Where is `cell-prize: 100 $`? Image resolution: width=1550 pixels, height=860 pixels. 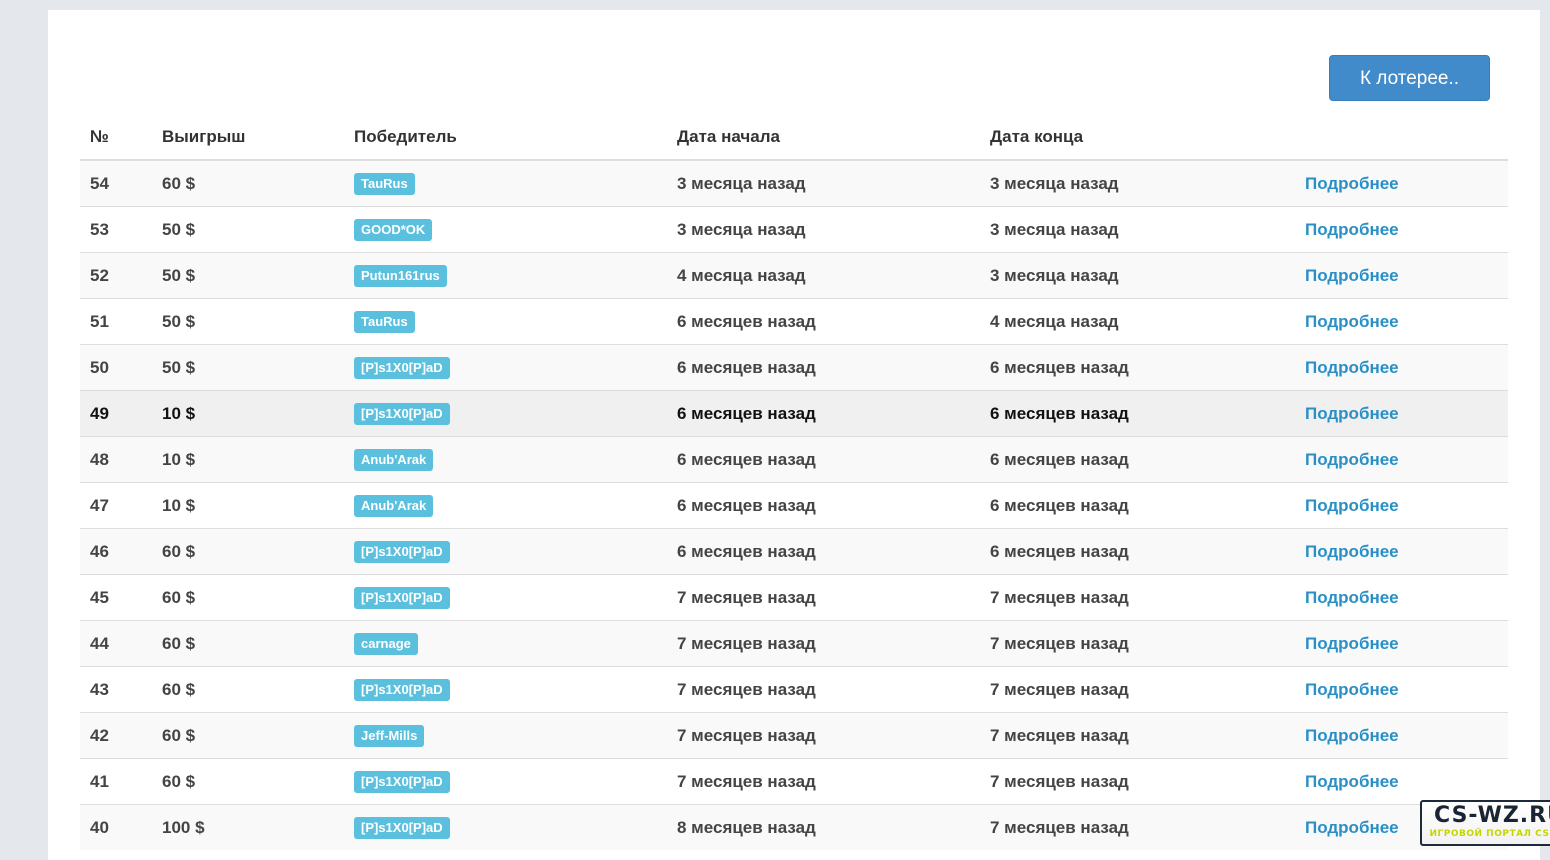
cell-prize: 100 $ is located at coordinates (248, 827).